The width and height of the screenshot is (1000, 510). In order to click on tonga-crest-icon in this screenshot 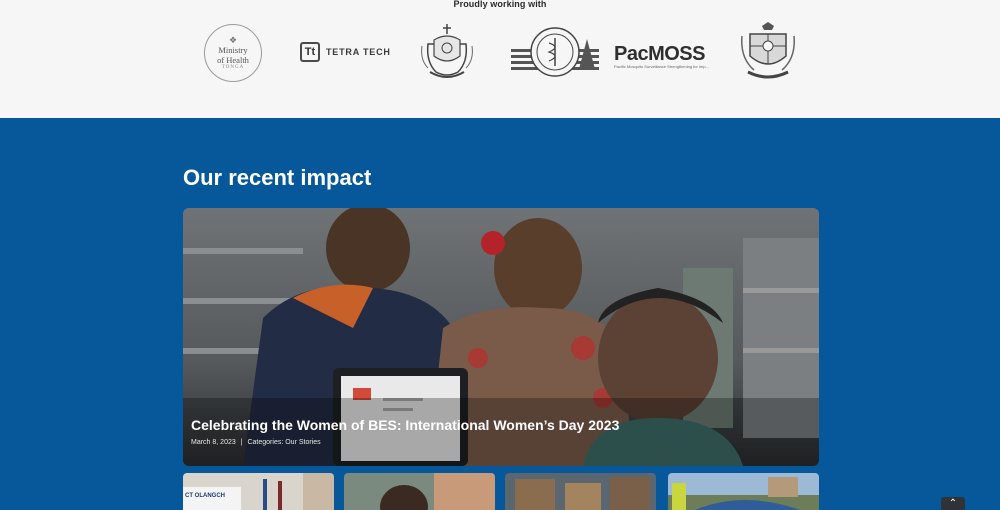, I will do `click(768, 50)`.